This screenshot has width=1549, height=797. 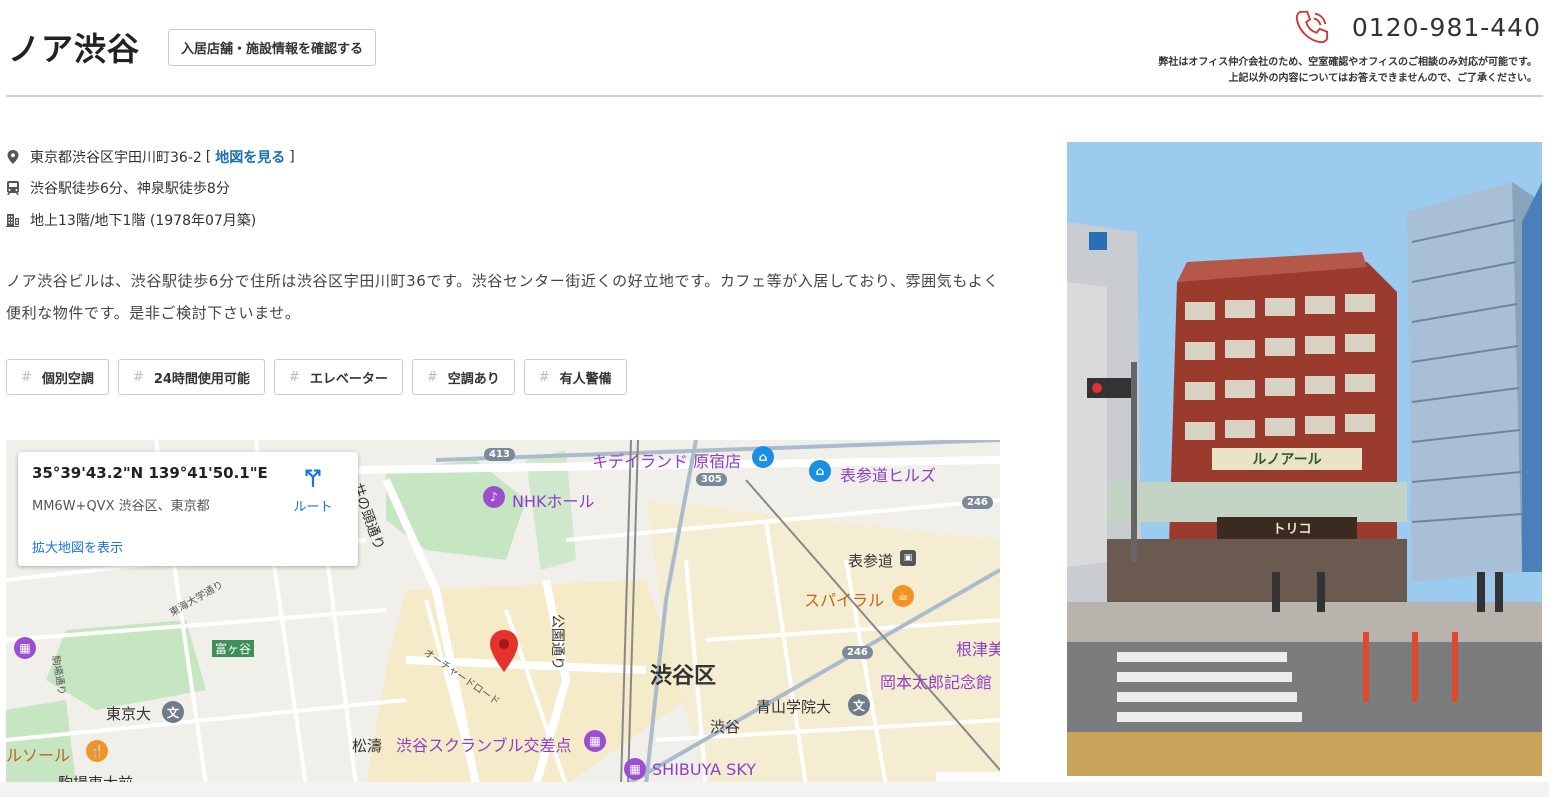 I want to click on map-label-koen-dori: 公園通り, so click(x=557, y=642).